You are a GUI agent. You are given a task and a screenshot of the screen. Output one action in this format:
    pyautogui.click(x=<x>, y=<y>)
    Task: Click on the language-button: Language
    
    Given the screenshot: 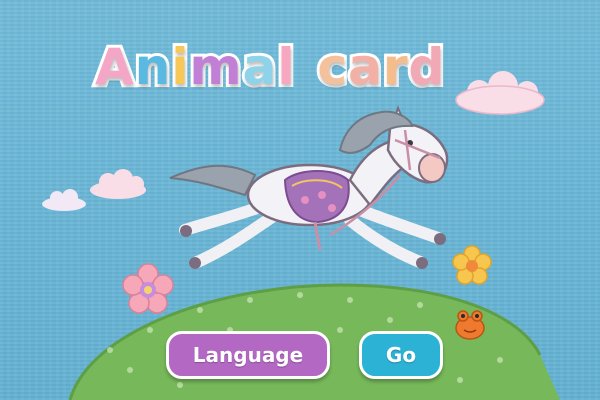 What is the action you would take?
    pyautogui.click(x=248, y=355)
    